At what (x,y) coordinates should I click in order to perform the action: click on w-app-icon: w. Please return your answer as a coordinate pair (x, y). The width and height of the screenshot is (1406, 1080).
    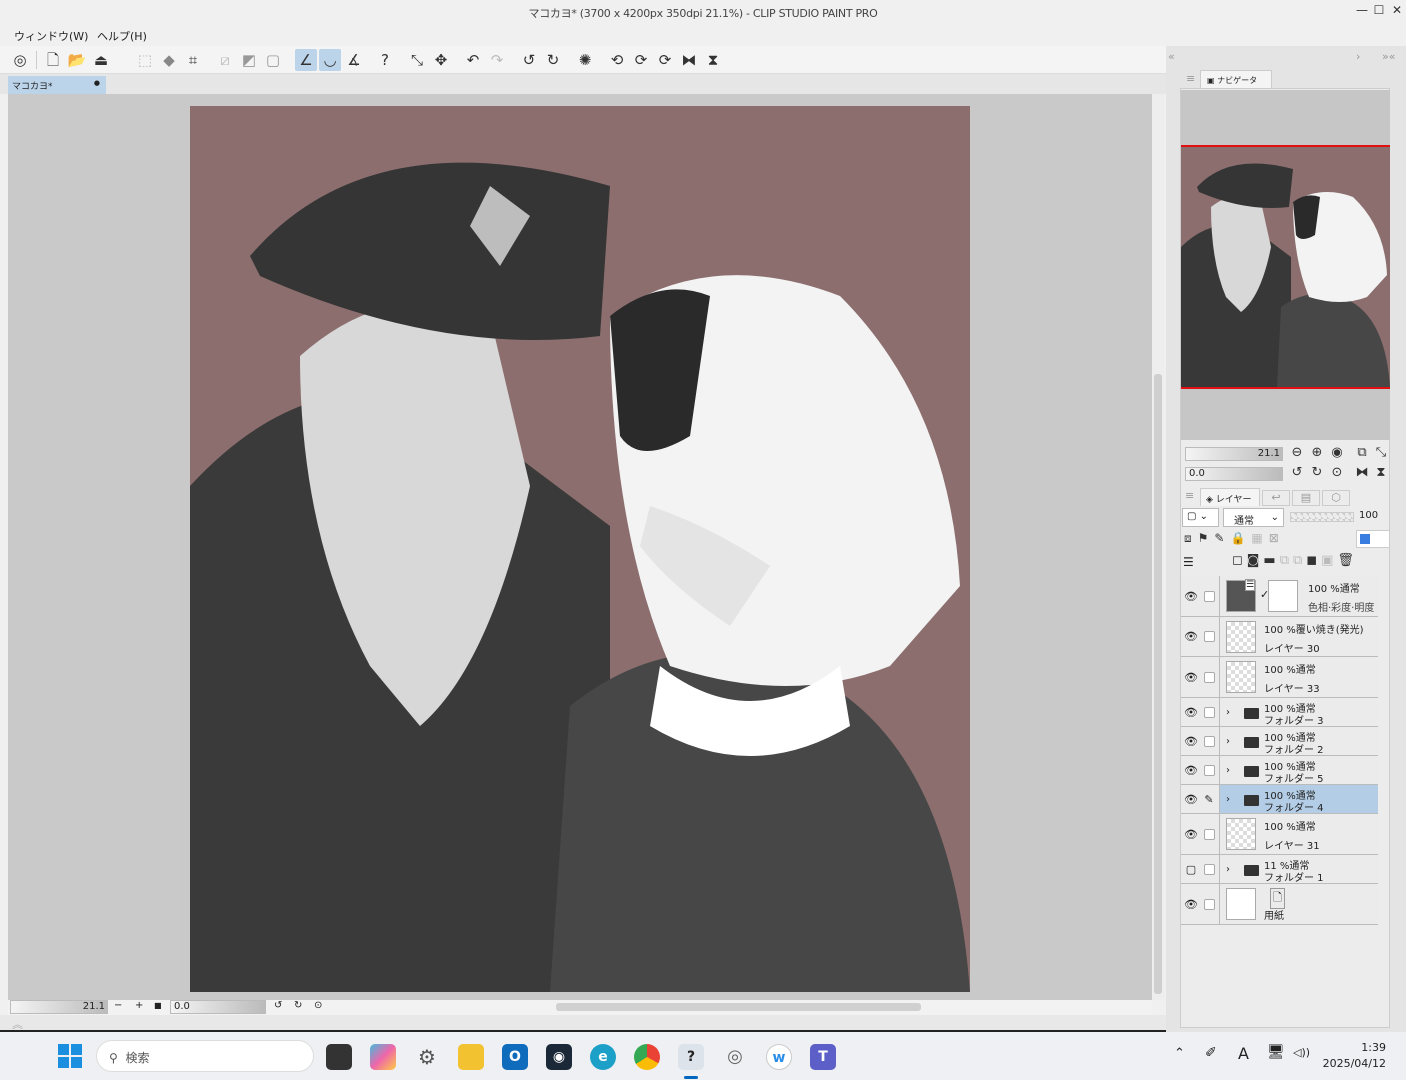
    Looking at the image, I should click on (779, 1057).